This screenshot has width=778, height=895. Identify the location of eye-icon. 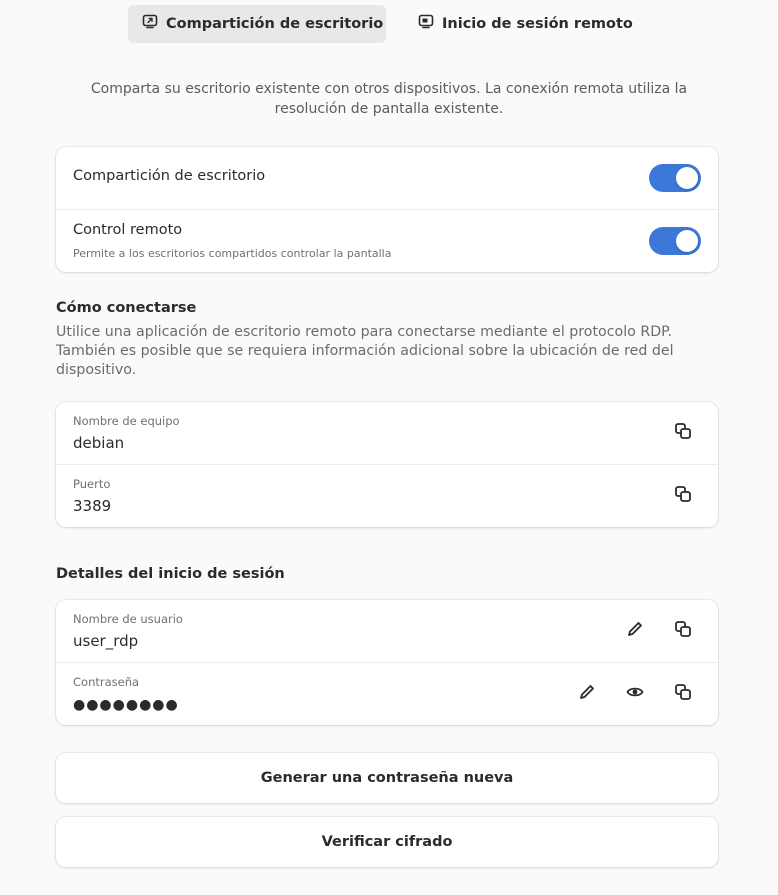
(635, 694).